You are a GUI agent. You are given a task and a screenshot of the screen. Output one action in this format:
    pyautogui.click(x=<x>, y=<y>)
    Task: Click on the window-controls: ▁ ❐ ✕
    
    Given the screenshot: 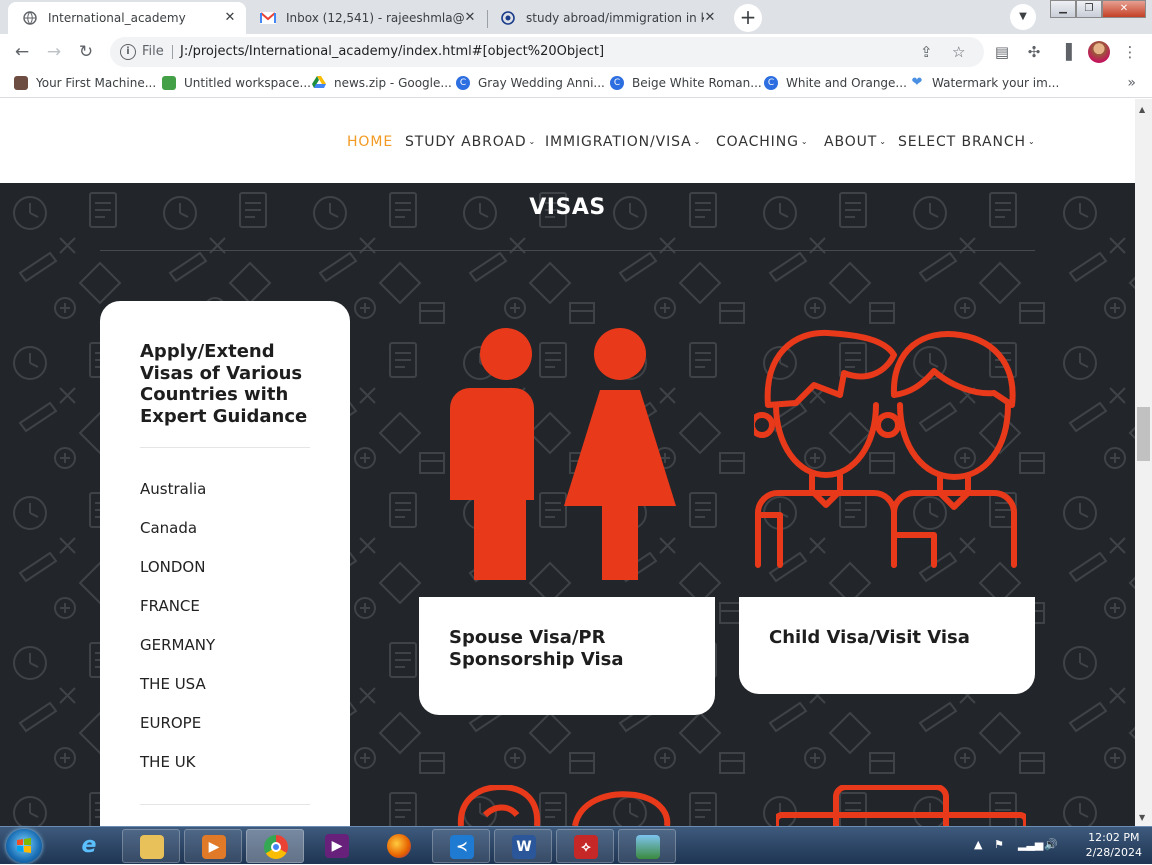 What is the action you would take?
    pyautogui.click(x=1098, y=9)
    